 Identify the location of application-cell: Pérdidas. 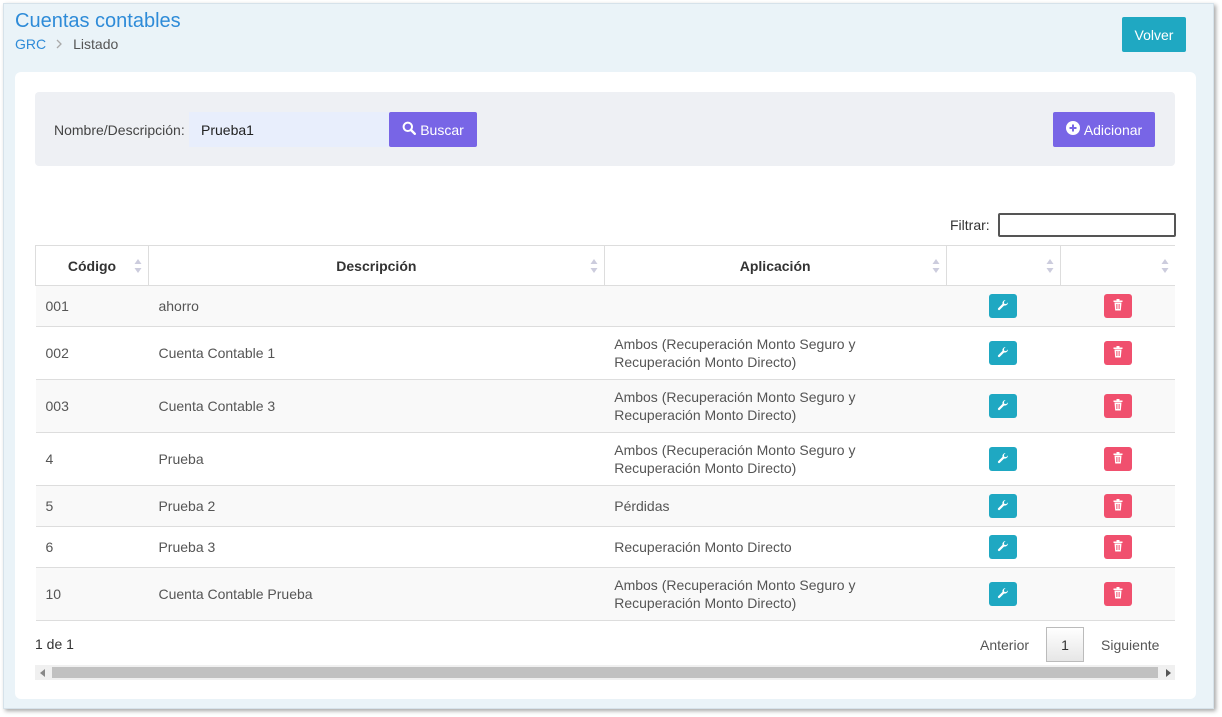
(775, 506).